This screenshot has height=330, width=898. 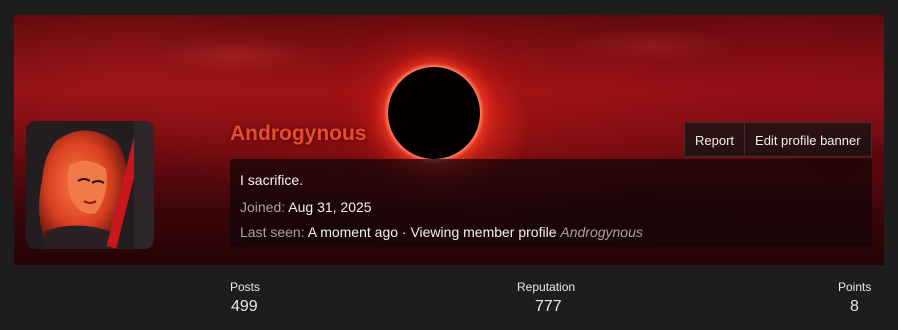 What do you see at coordinates (272, 180) in the screenshot?
I see `custom-status: I sacrifice.` at bounding box center [272, 180].